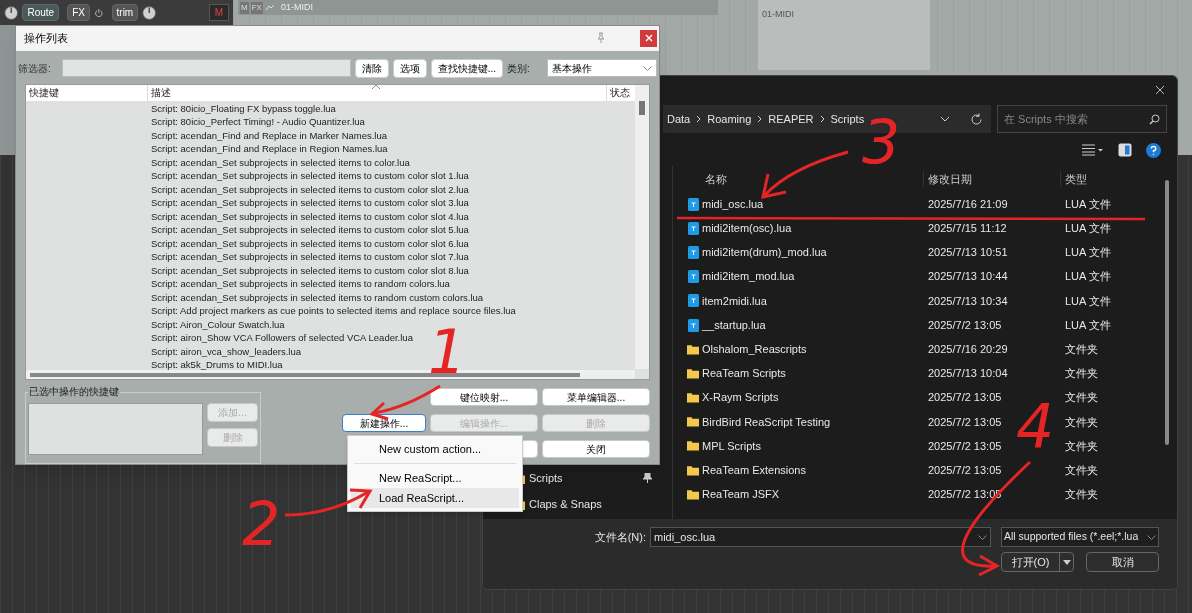 The image size is (1192, 613). Describe the element at coordinates (74, 391) in the screenshot. I see `group-title: 已选中操作的快捷键` at that location.